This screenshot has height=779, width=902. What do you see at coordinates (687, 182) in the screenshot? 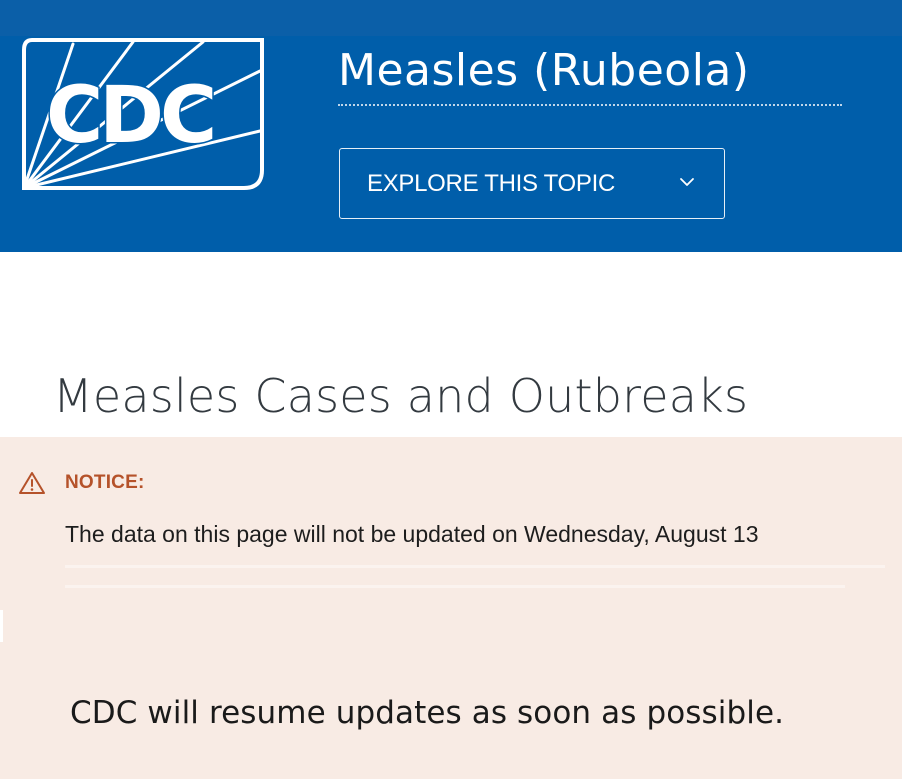
I see `chevron-down-icon` at bounding box center [687, 182].